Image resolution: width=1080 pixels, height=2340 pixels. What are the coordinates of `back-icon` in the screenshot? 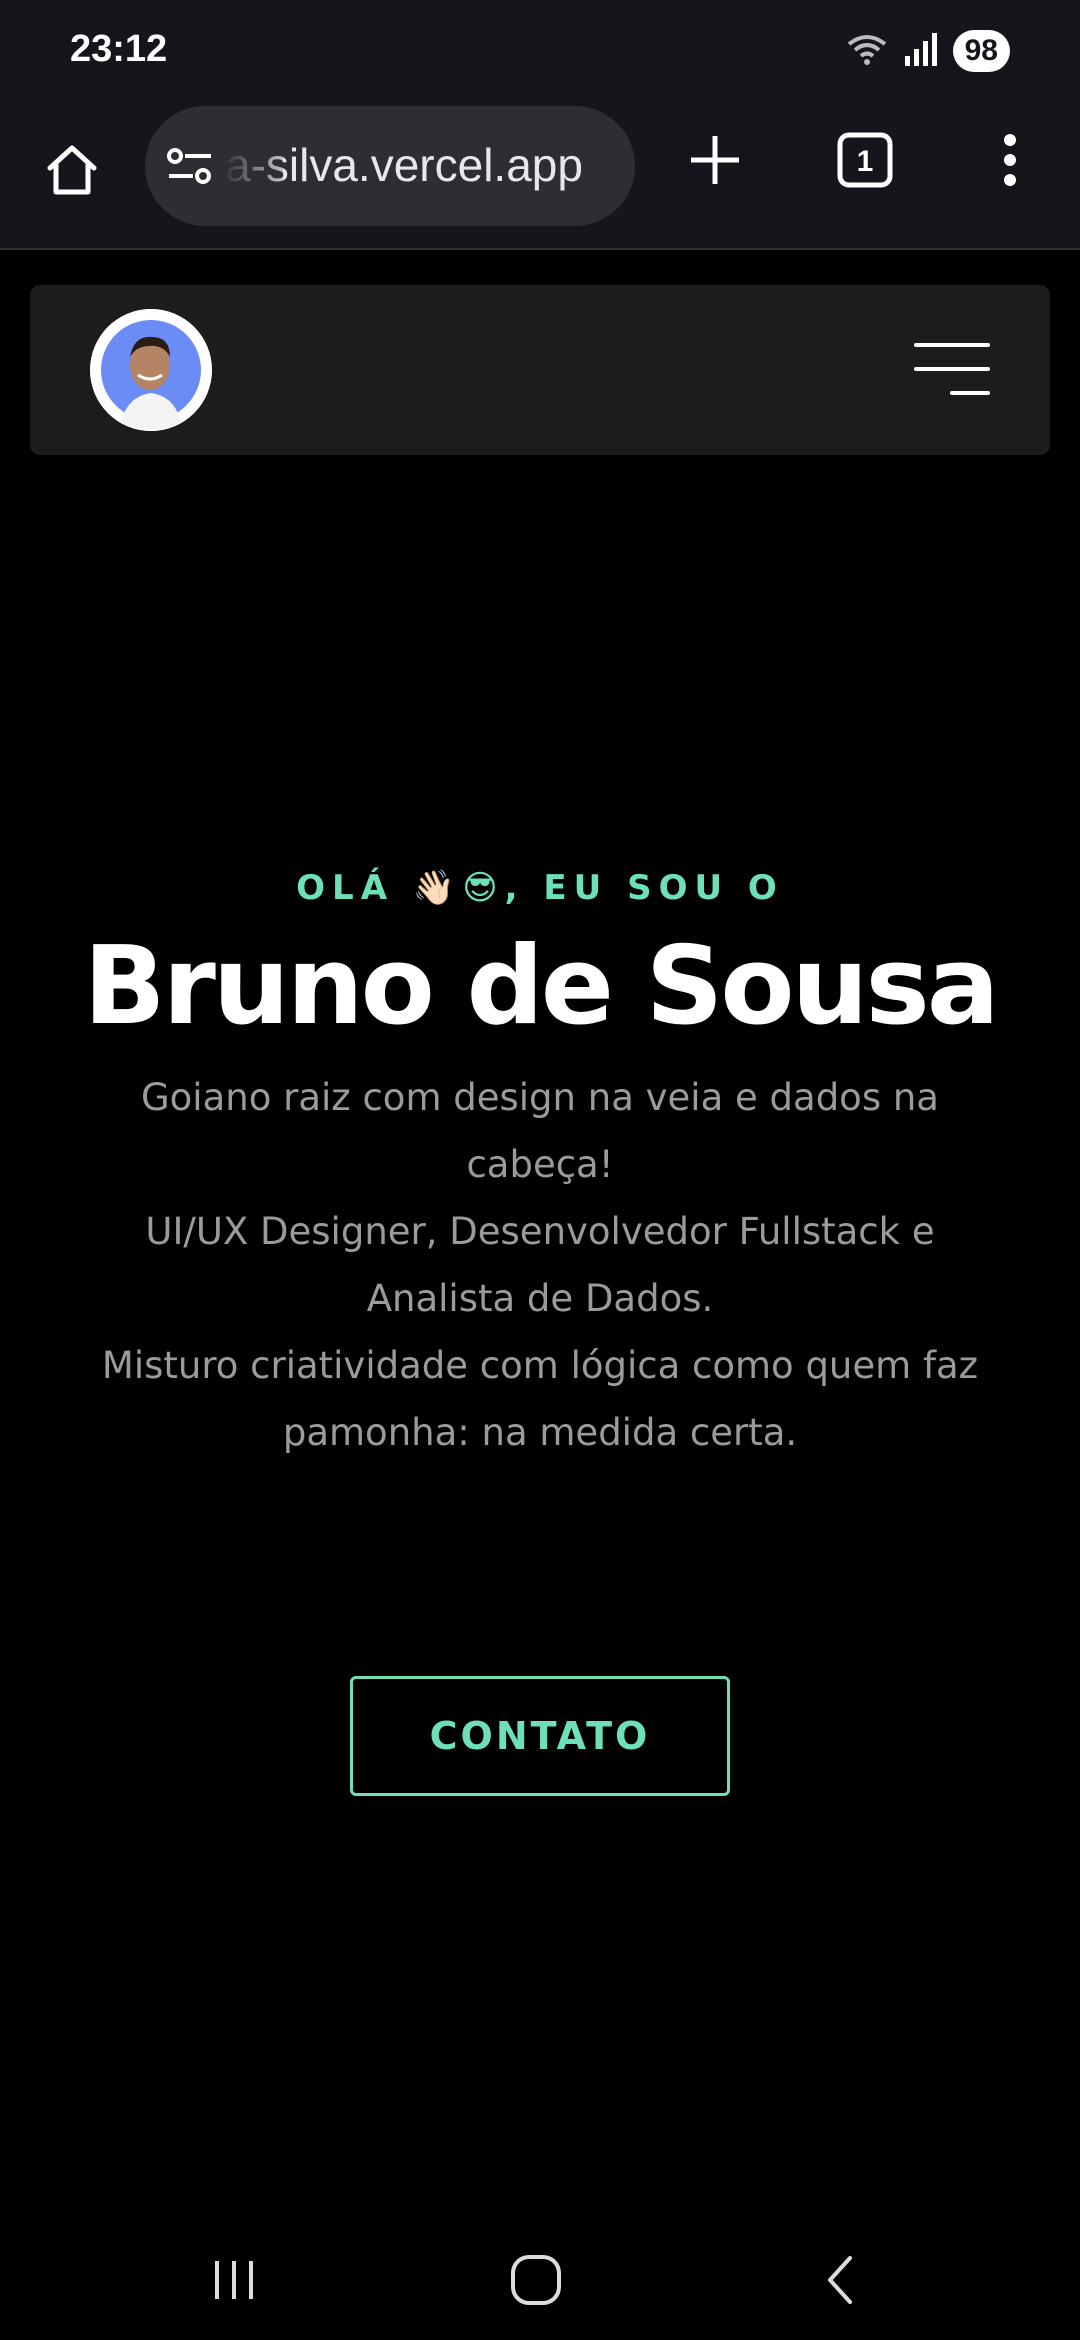 It's located at (840, 2280).